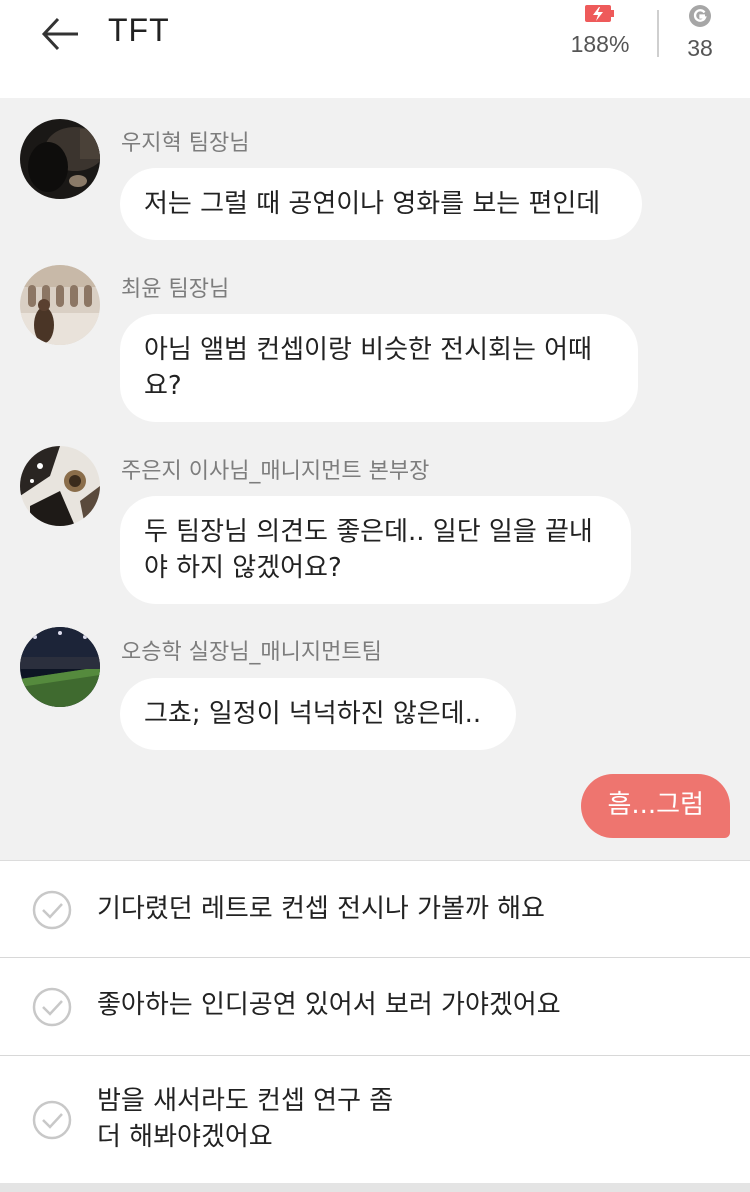 Image resolution: width=750 pixels, height=1192 pixels. I want to click on reply-option-text: 기다렸던 레트로 컨셉 전시나 가볼까 해요, so click(321, 909).